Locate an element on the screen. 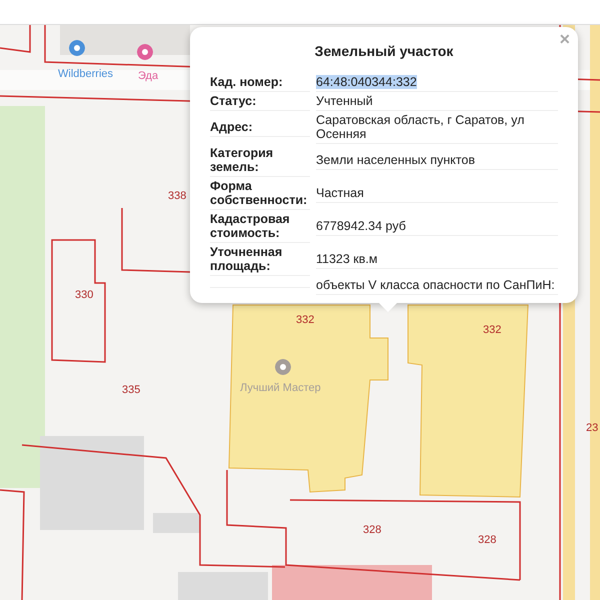 This screenshot has height=600, width=600. field-value: объекты V класса опасности по СанПиН: is located at coordinates (435, 285).